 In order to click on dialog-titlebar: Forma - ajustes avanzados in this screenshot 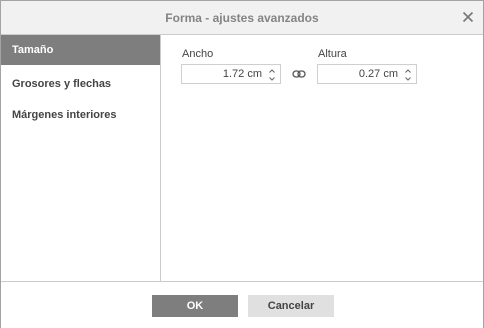, I will do `click(242, 18)`.